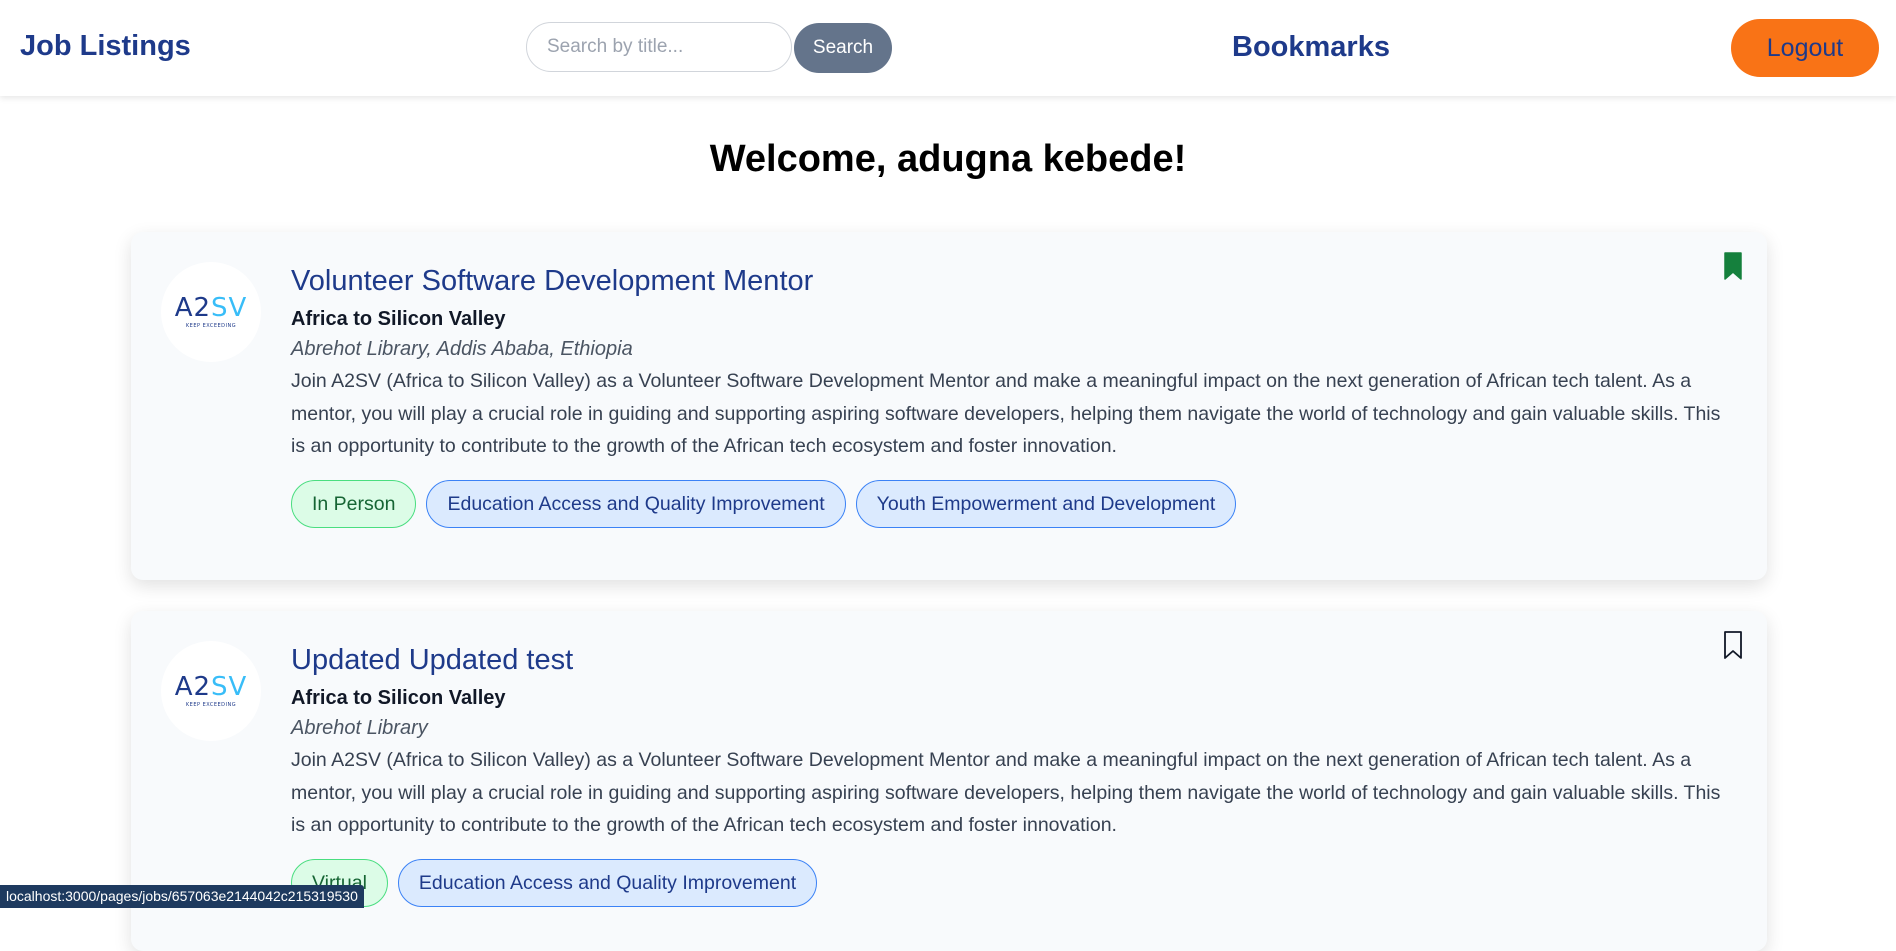 This screenshot has width=1896, height=951. What do you see at coordinates (948, 48) in the screenshot?
I see `top-navbar: Job Listings Search Bookmarks Logout` at bounding box center [948, 48].